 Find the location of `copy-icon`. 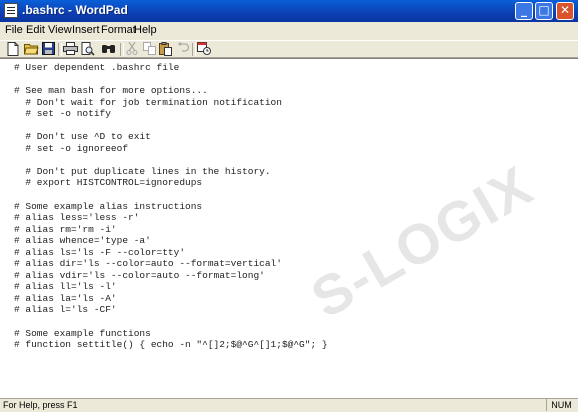

copy-icon is located at coordinates (149, 49).